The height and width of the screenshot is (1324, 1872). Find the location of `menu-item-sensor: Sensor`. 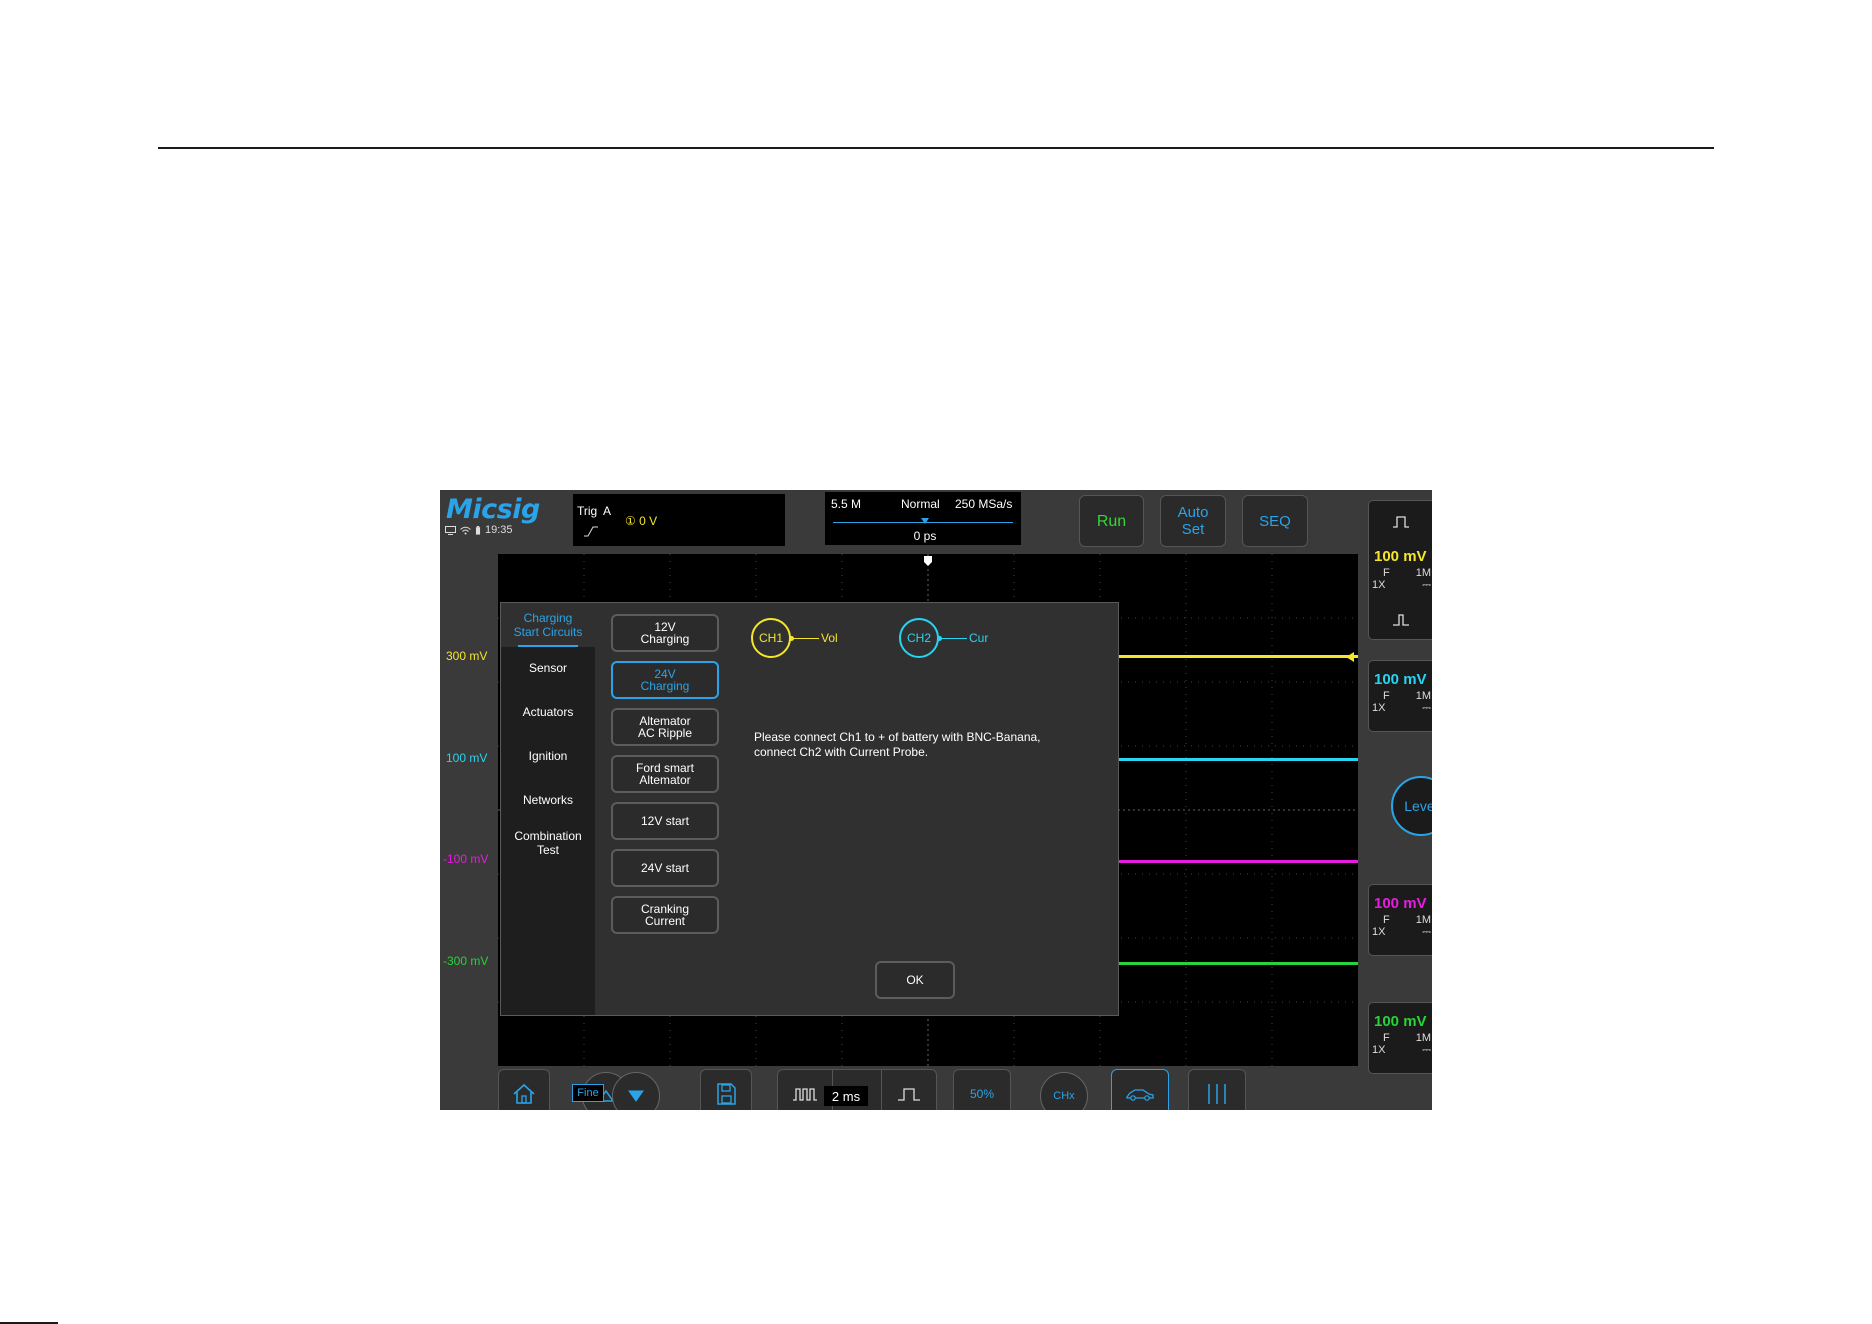

menu-item-sensor: Sensor is located at coordinates (548, 668).